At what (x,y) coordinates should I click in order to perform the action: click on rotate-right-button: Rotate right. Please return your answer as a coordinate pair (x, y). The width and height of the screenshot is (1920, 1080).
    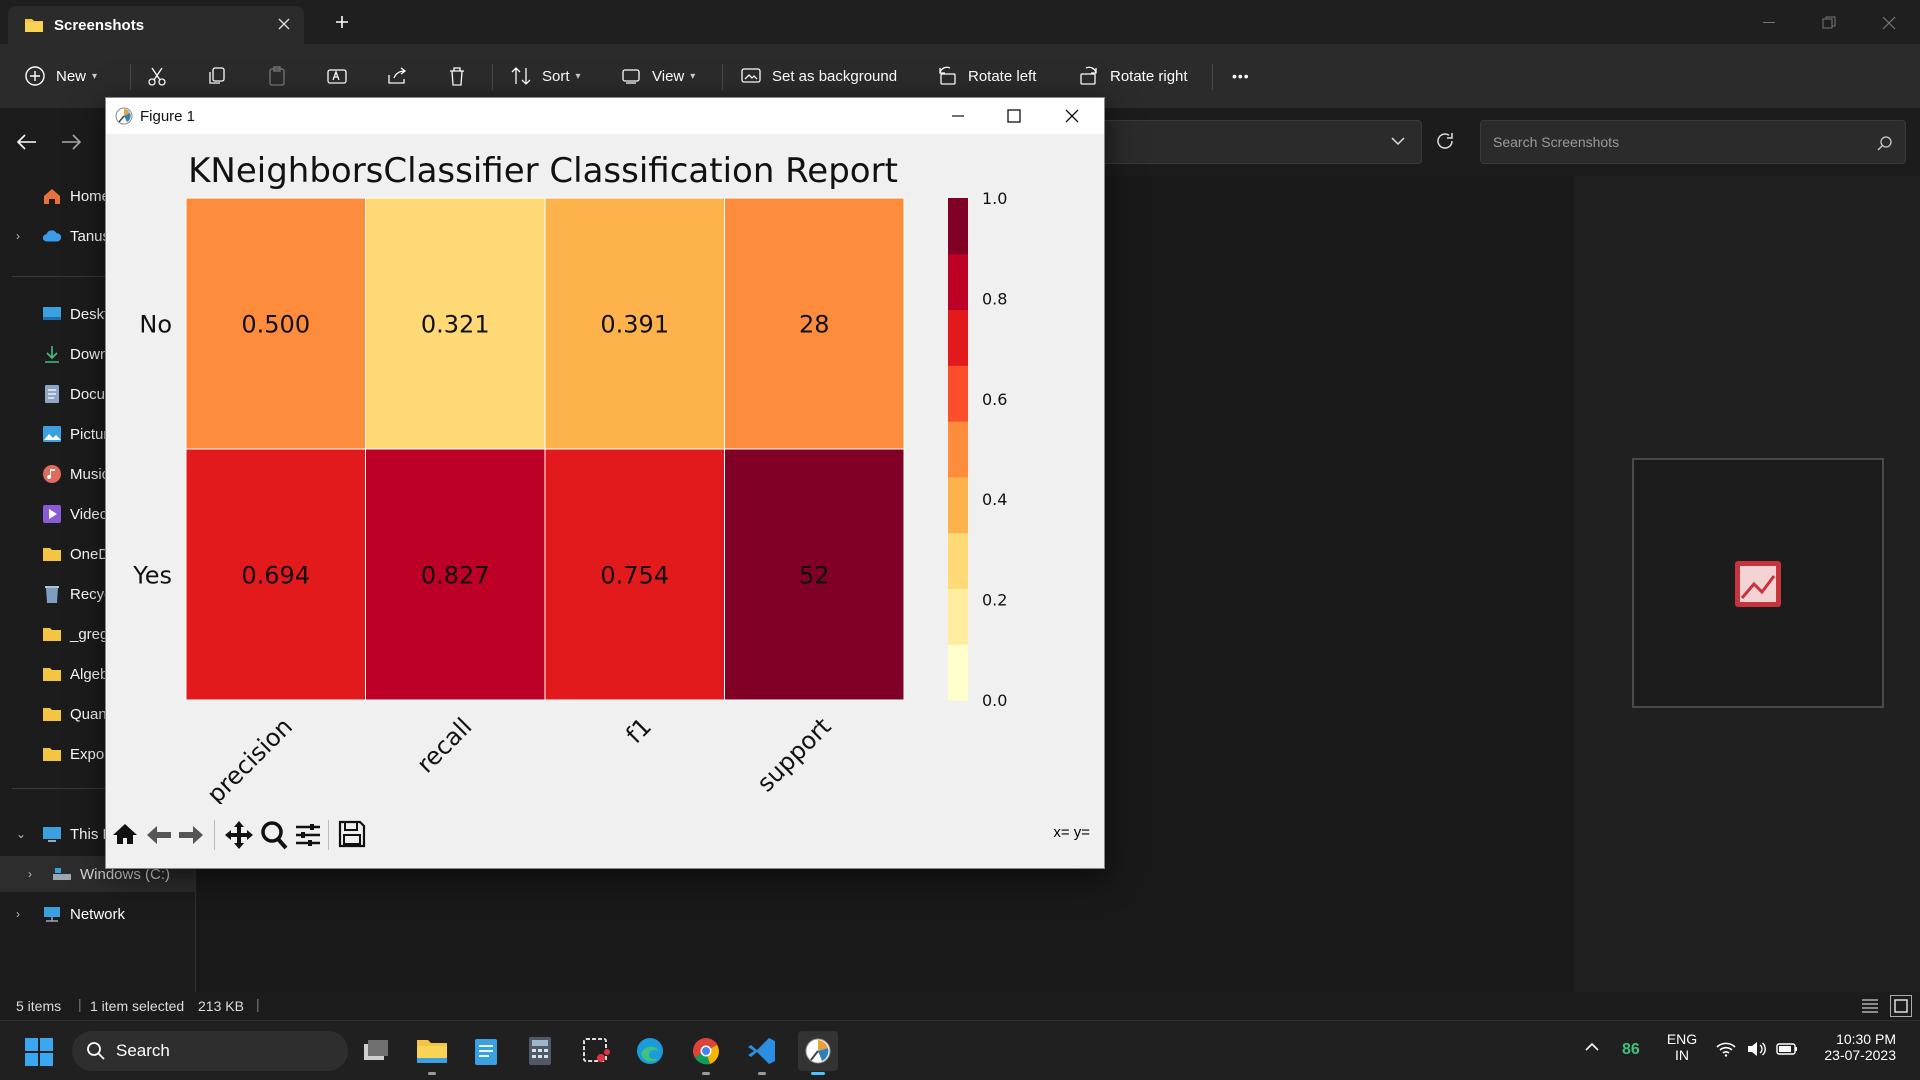
    Looking at the image, I should click on (1133, 76).